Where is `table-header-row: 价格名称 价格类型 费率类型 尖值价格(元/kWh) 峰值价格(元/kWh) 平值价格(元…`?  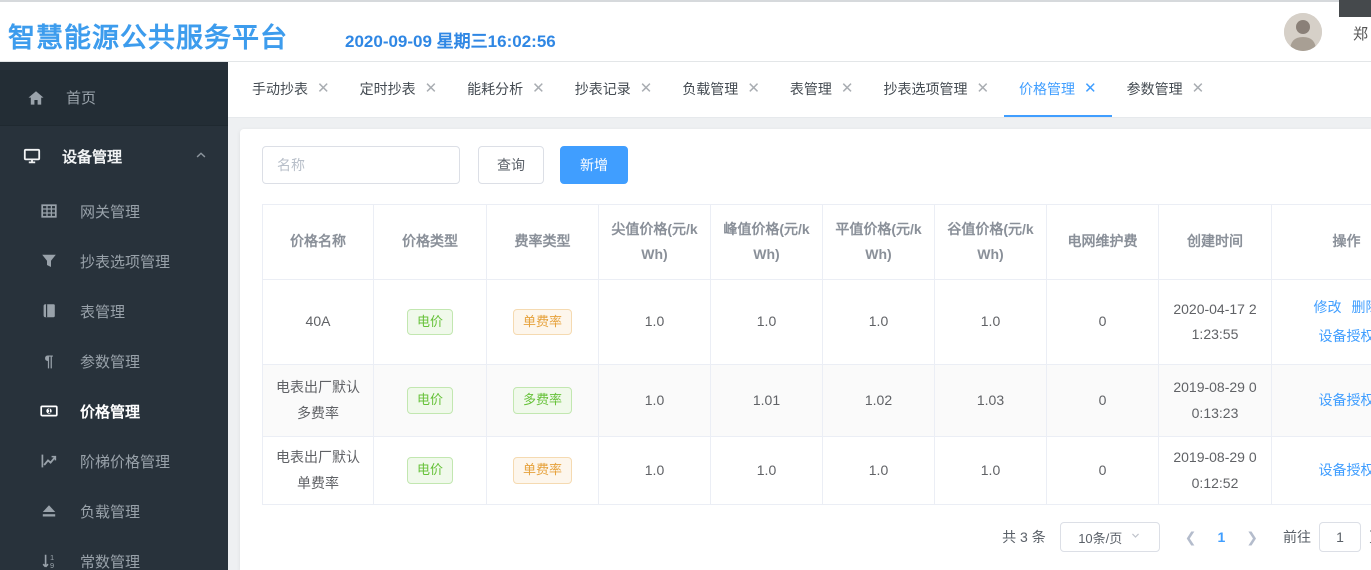
table-header-row: 价格名称 价格类型 费率类型 尖值价格(元/kWh) 峰值价格(元/kWh) 平值价格(元… is located at coordinates (816, 242).